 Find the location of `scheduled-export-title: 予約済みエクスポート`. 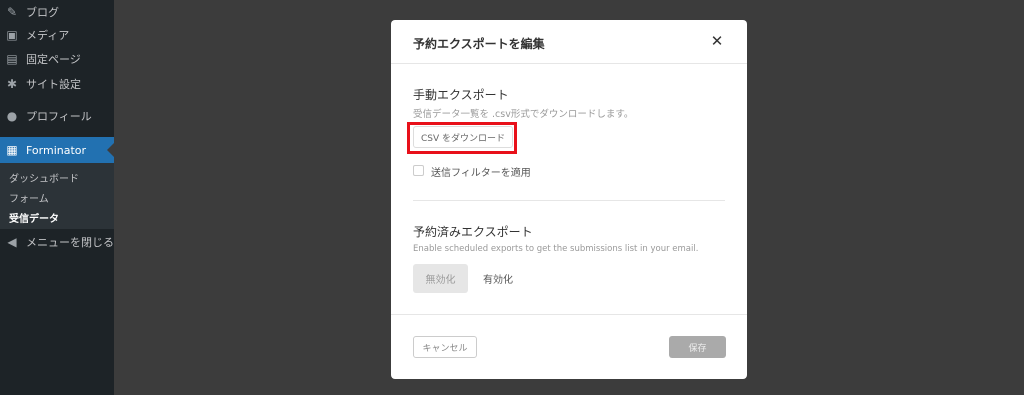

scheduled-export-title: 予約済みエクスポート is located at coordinates (473, 232).